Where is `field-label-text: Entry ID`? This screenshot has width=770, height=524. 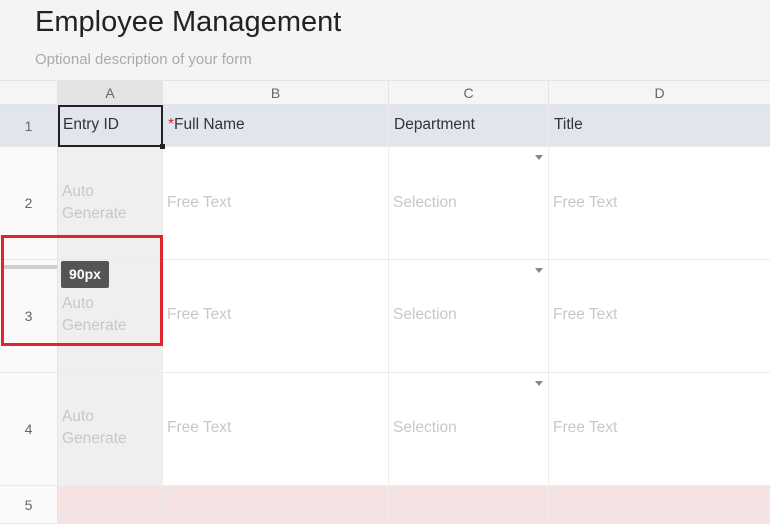 field-label-text: Entry ID is located at coordinates (91, 124).